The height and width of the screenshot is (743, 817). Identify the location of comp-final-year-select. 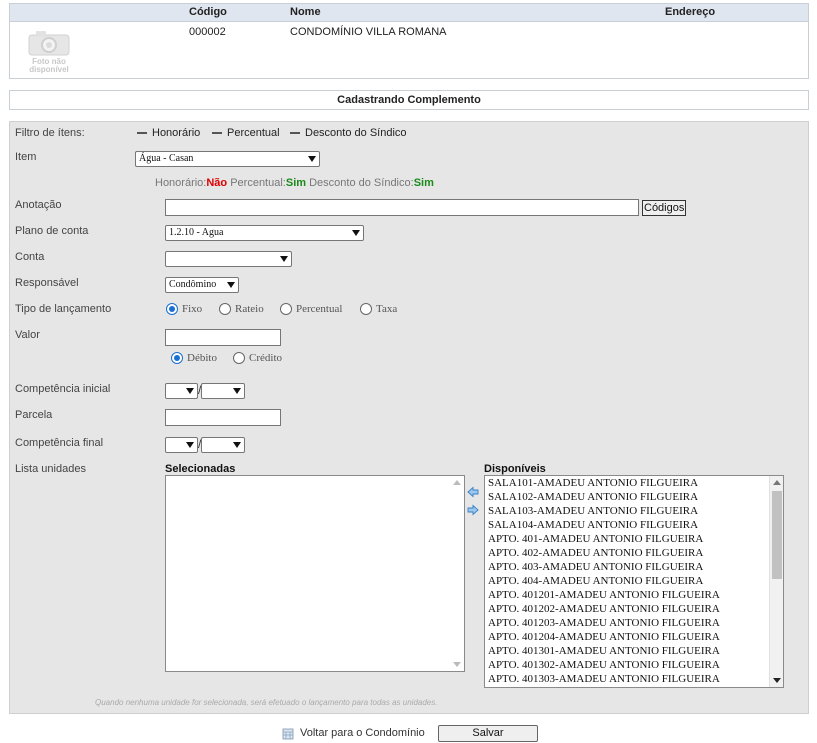
(223, 445).